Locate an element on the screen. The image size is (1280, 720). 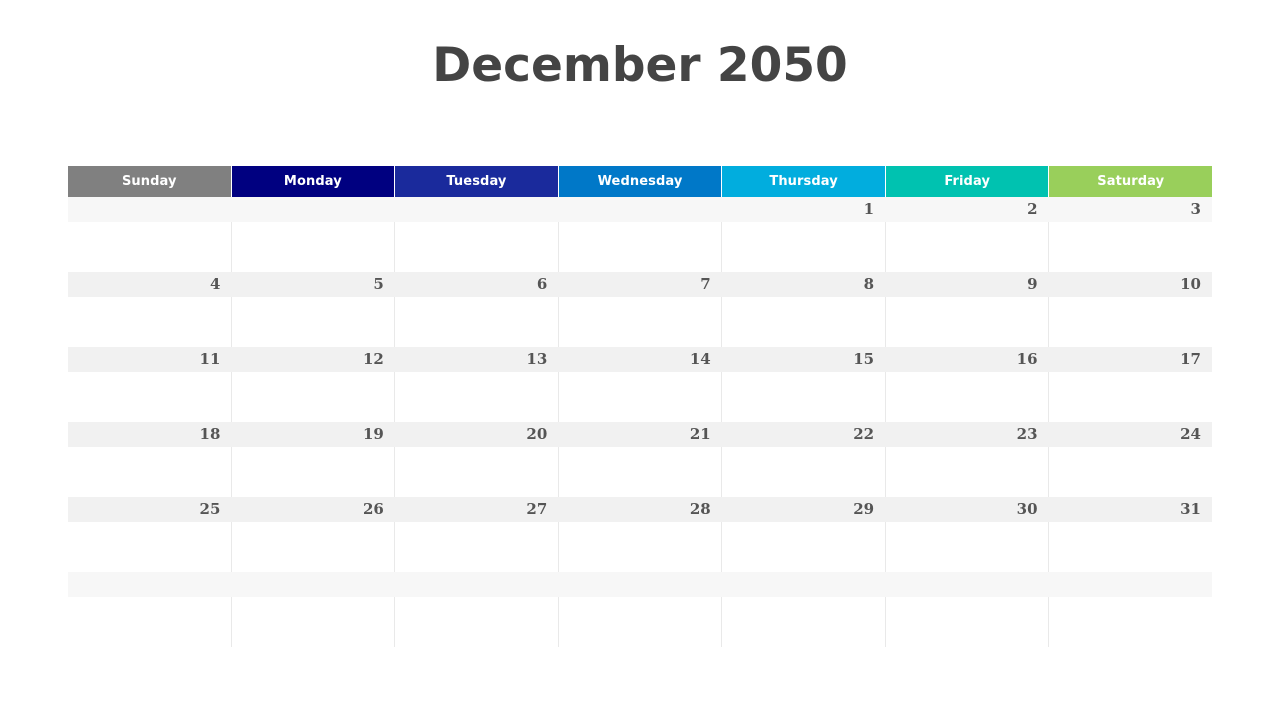
day-number: 21 is located at coordinates (639, 434).